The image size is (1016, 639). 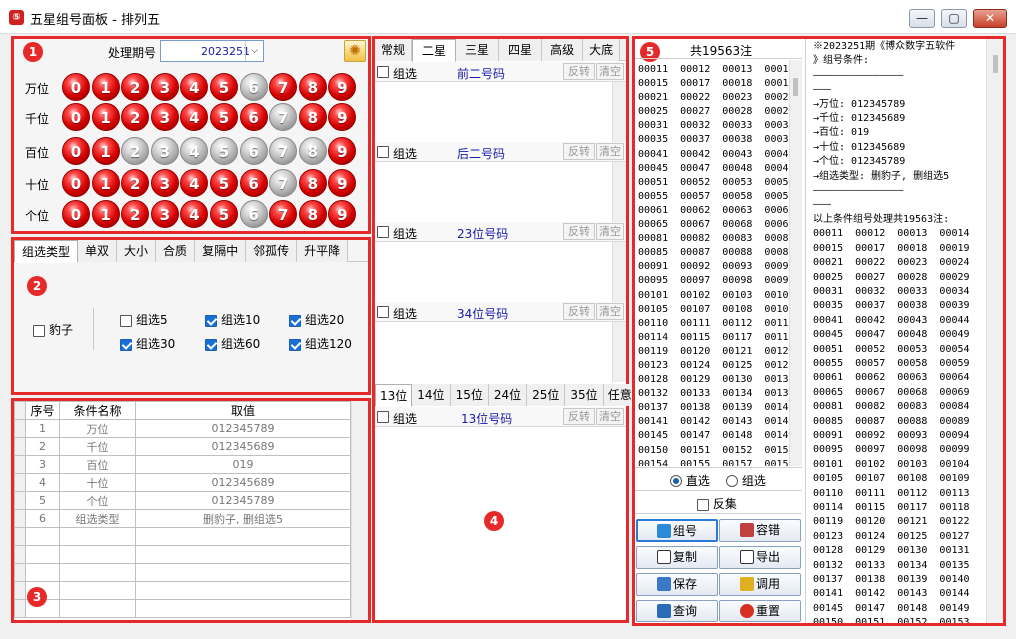 I want to click on table-row, so click(x=182, y=554).